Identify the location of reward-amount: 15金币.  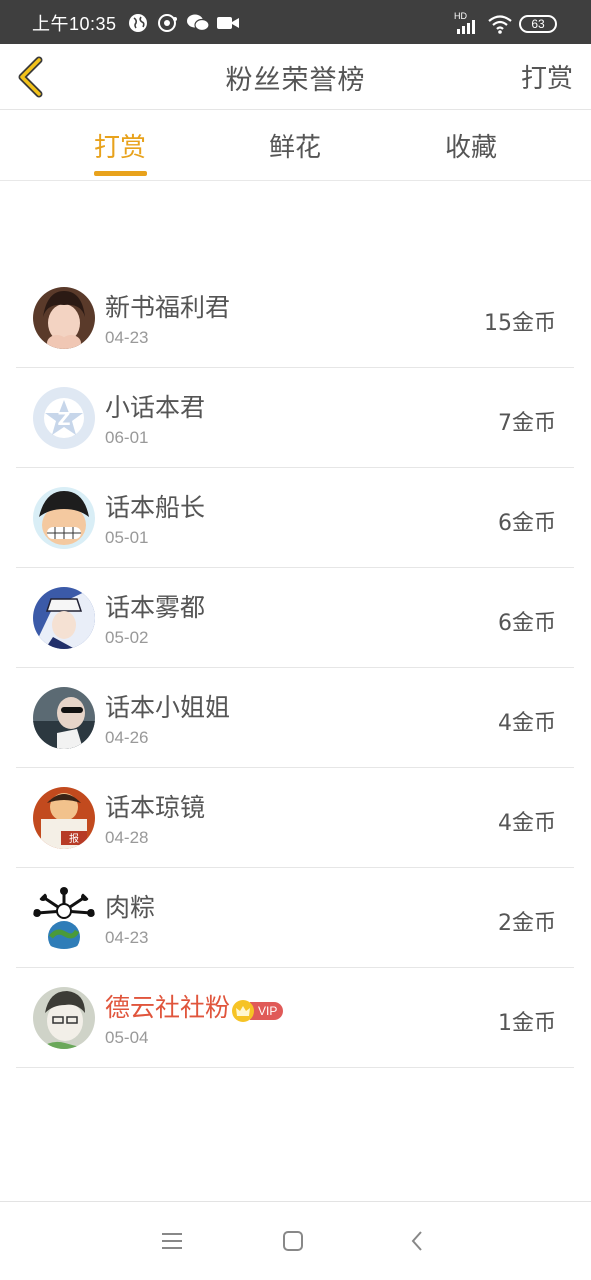
(520, 323).